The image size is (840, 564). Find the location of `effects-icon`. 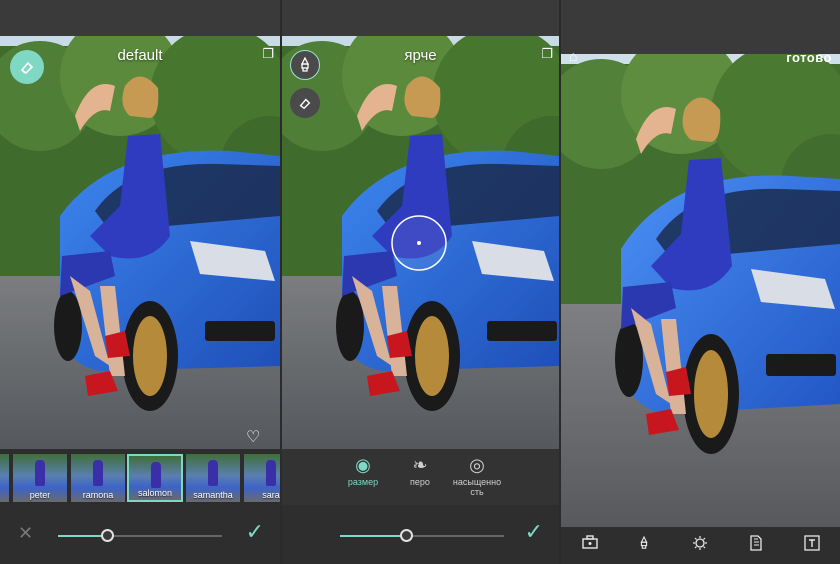

effects-icon is located at coordinates (700, 545).